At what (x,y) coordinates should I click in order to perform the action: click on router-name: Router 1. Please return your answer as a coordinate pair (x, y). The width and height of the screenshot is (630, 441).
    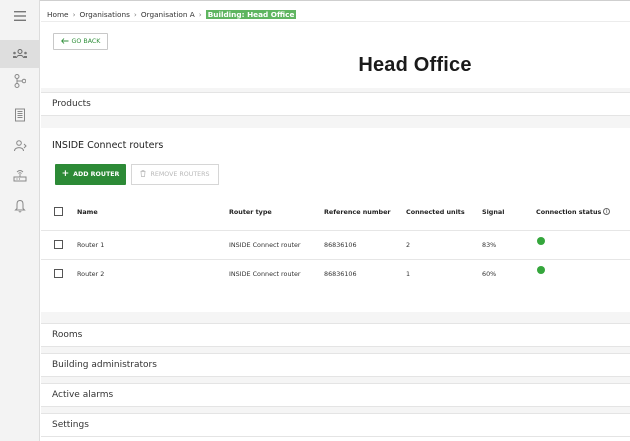
    Looking at the image, I should click on (91, 244).